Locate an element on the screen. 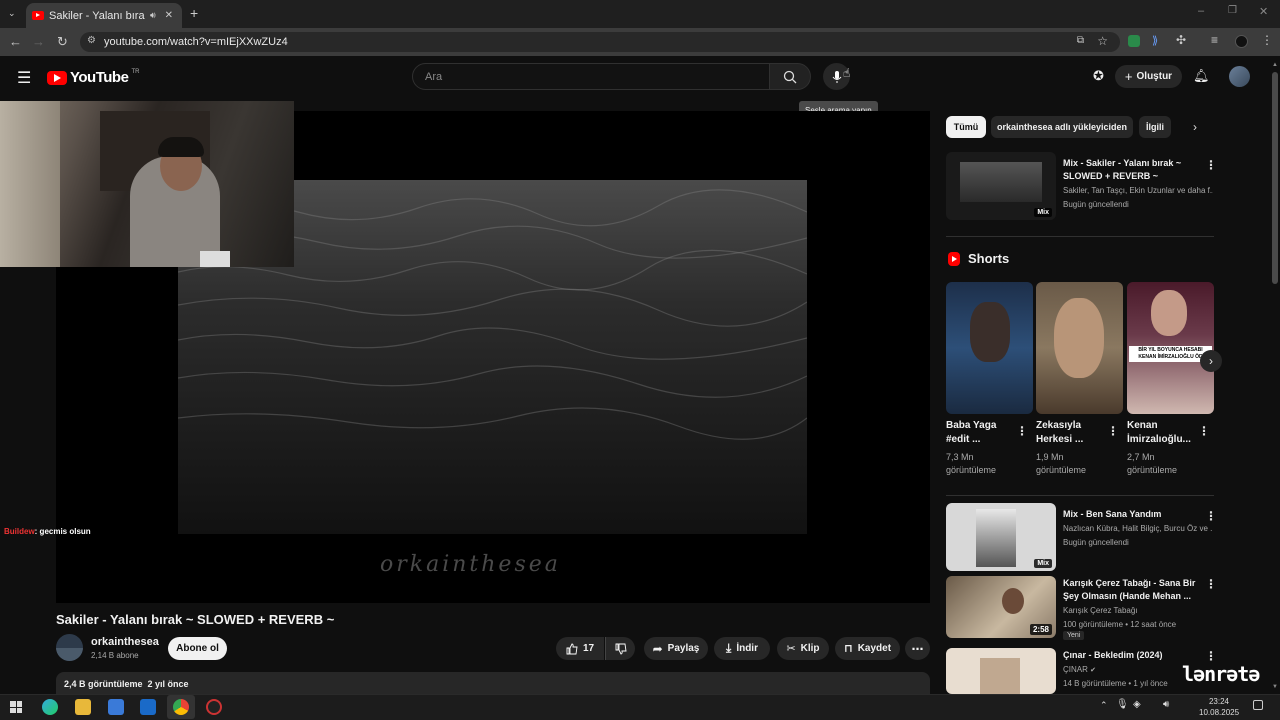  taskbar-clock: 23:24 10.08.2025 is located at coordinates (1219, 707).